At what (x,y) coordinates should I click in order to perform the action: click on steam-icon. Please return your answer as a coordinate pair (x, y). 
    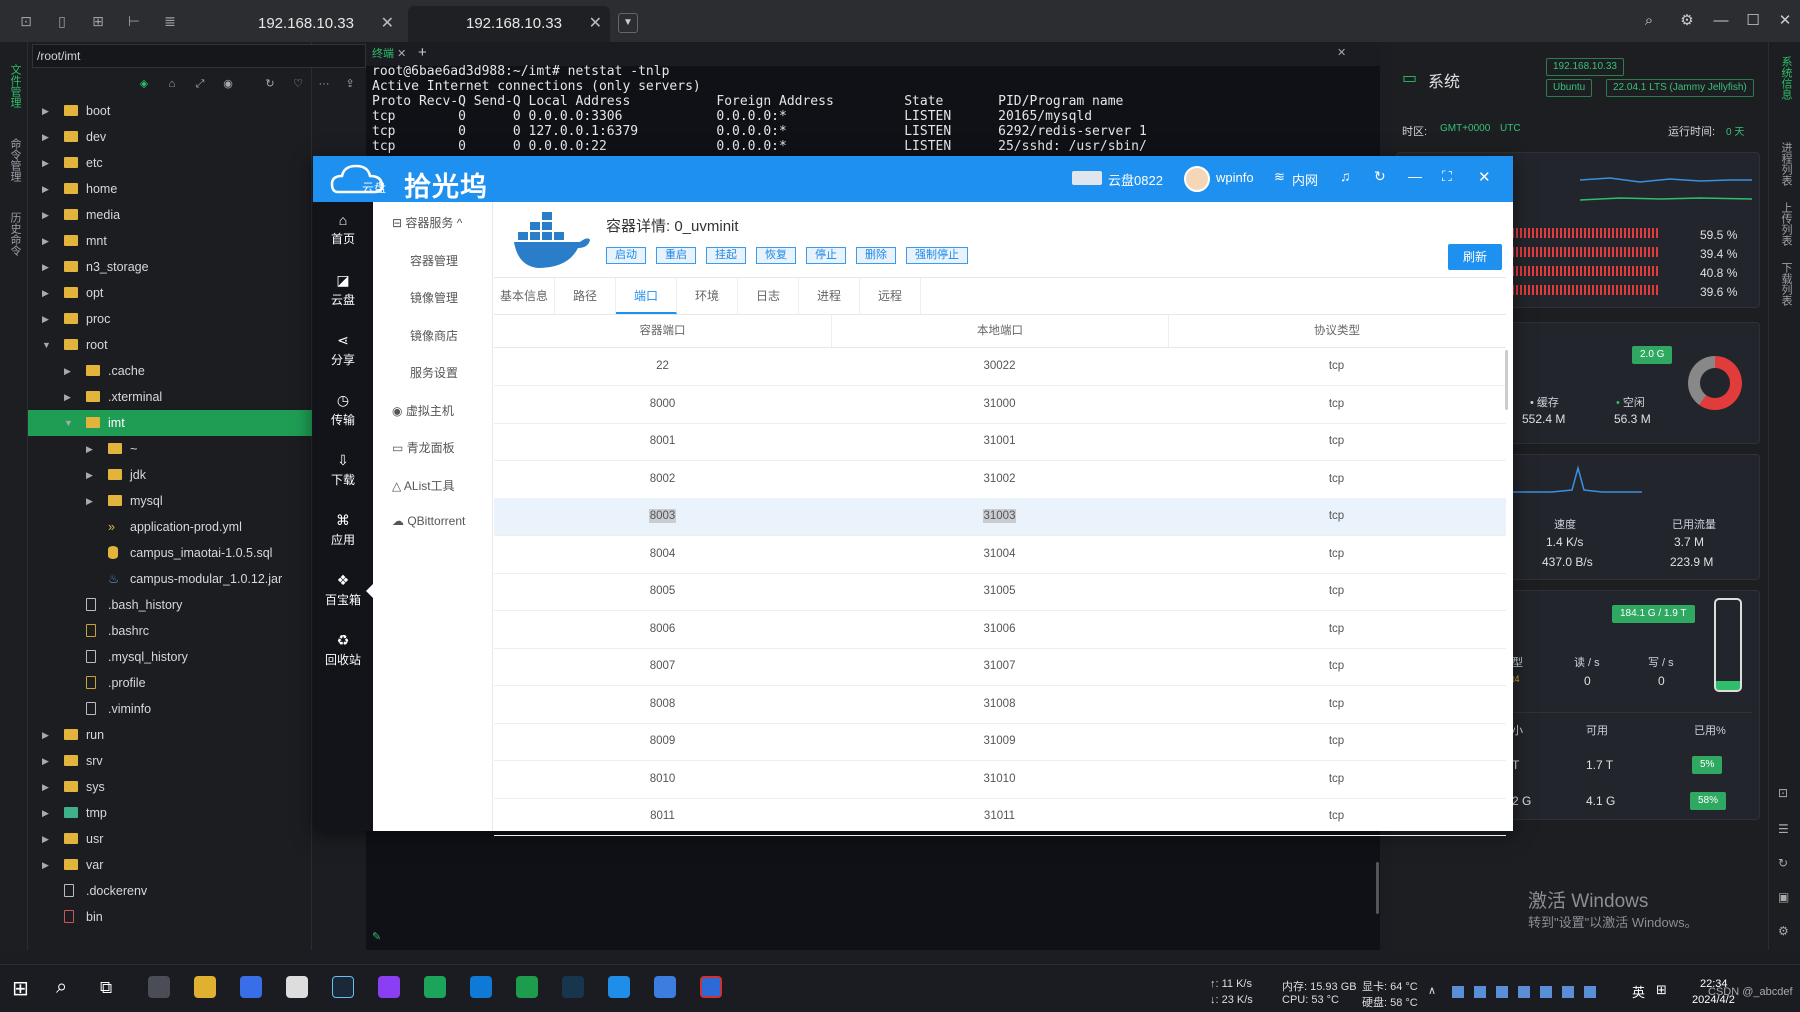
    Looking at the image, I should click on (343, 987).